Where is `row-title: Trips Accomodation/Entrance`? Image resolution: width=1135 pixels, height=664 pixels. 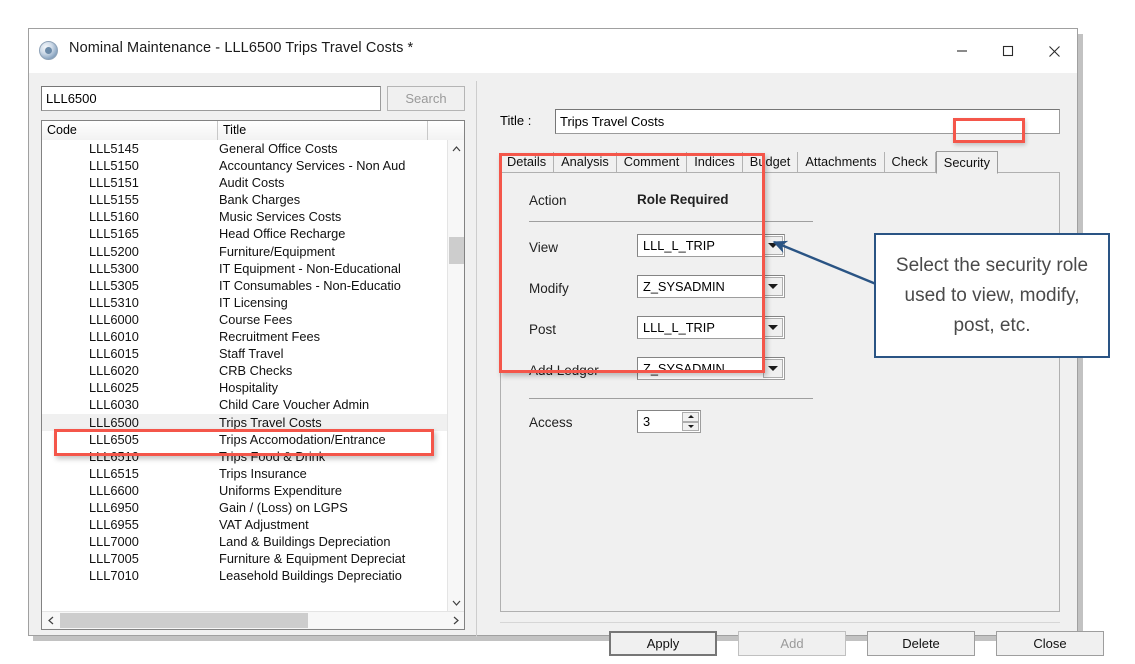 row-title: Trips Accomodation/Entrance is located at coordinates (302, 439).